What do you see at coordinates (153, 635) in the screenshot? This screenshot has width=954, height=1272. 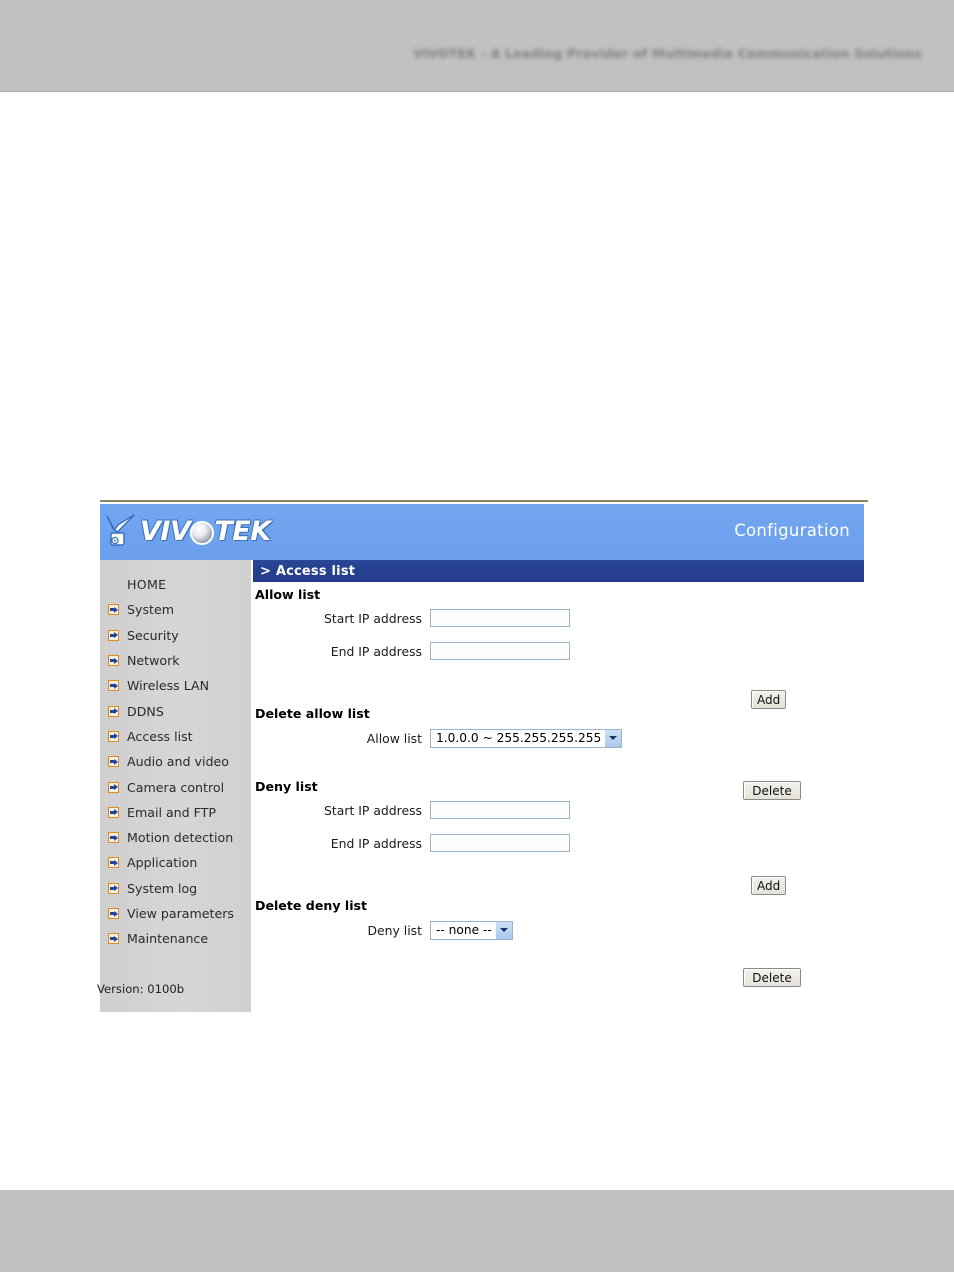 I see `sidebar-item-label: Security` at bounding box center [153, 635].